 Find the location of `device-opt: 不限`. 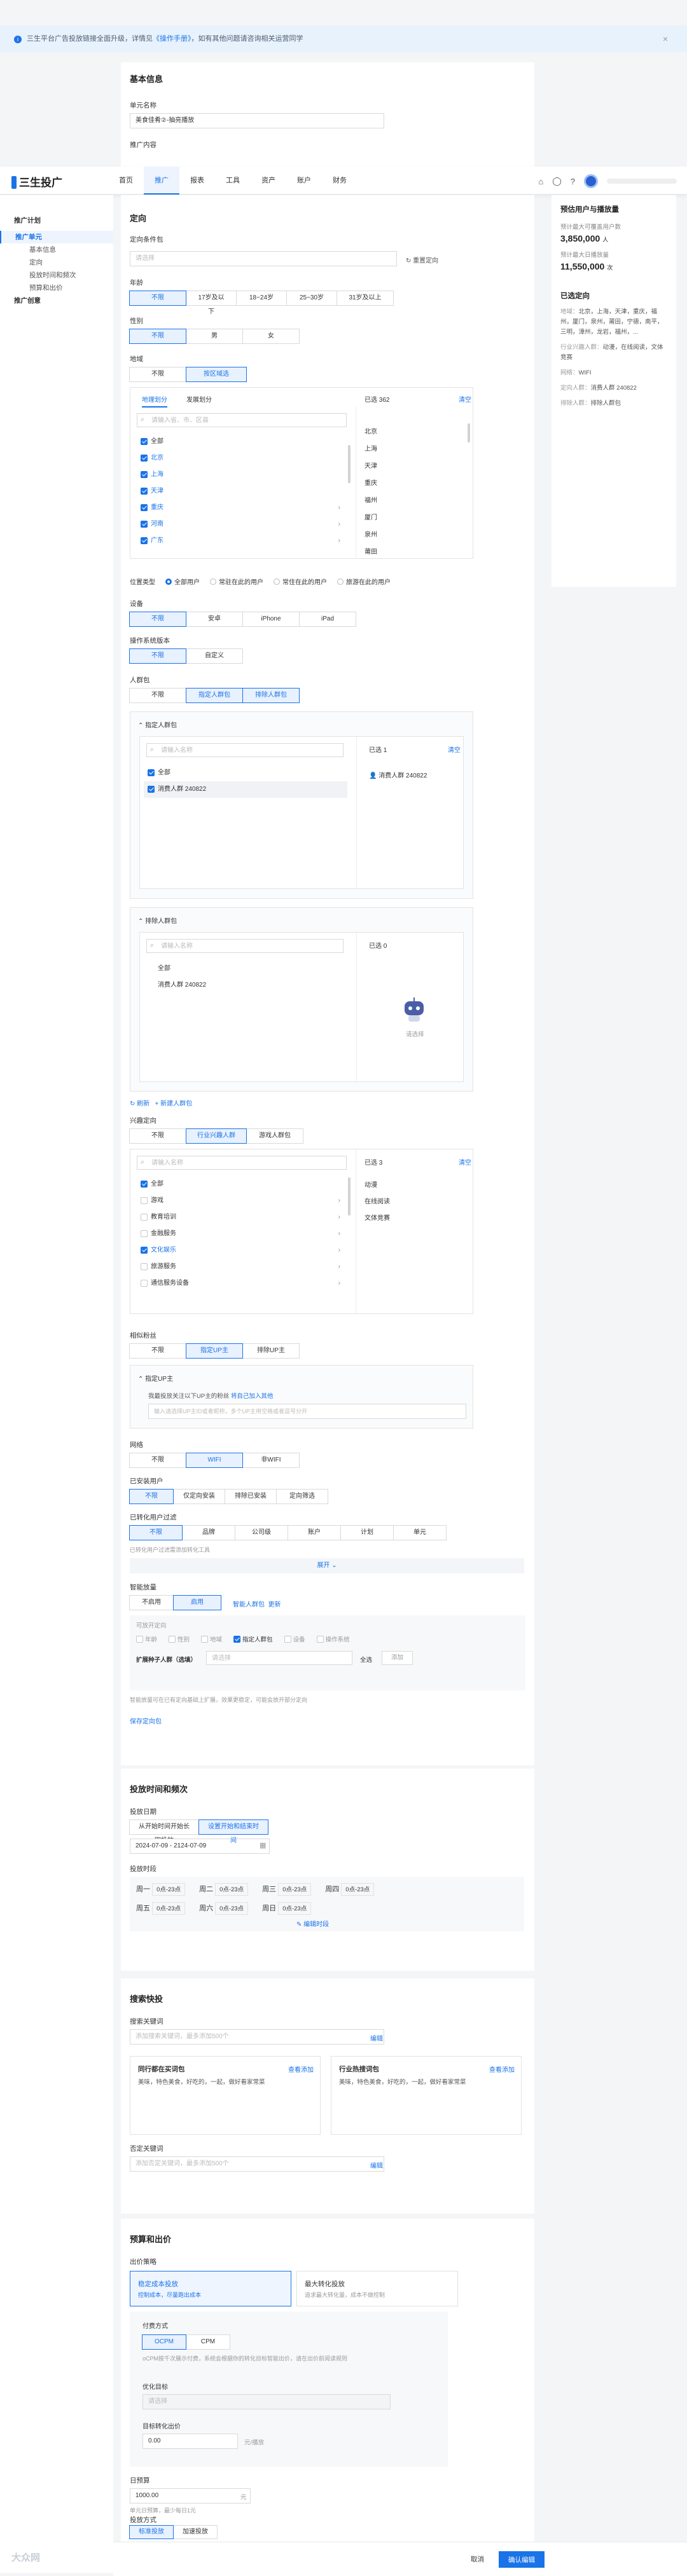

device-opt: 不限 is located at coordinates (157, 619).